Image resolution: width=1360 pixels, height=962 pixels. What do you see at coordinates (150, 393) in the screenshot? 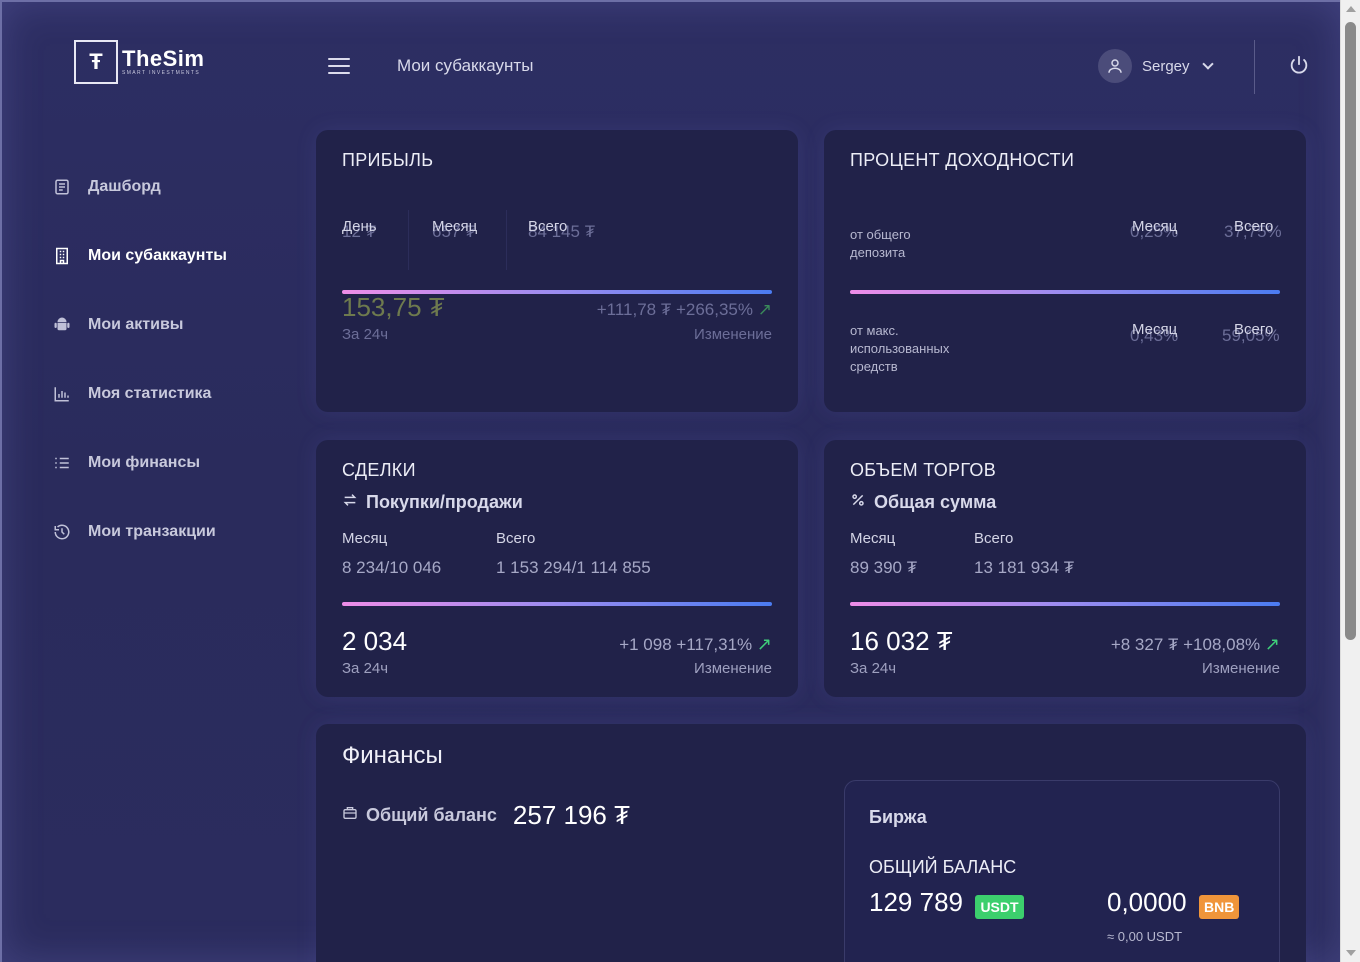
I see `sidebar-item-label: Моя статистика` at bounding box center [150, 393].